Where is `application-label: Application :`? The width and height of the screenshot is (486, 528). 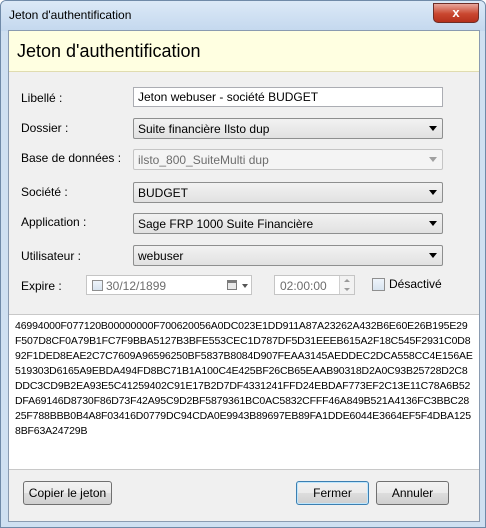 application-label: Application : is located at coordinates (54, 222).